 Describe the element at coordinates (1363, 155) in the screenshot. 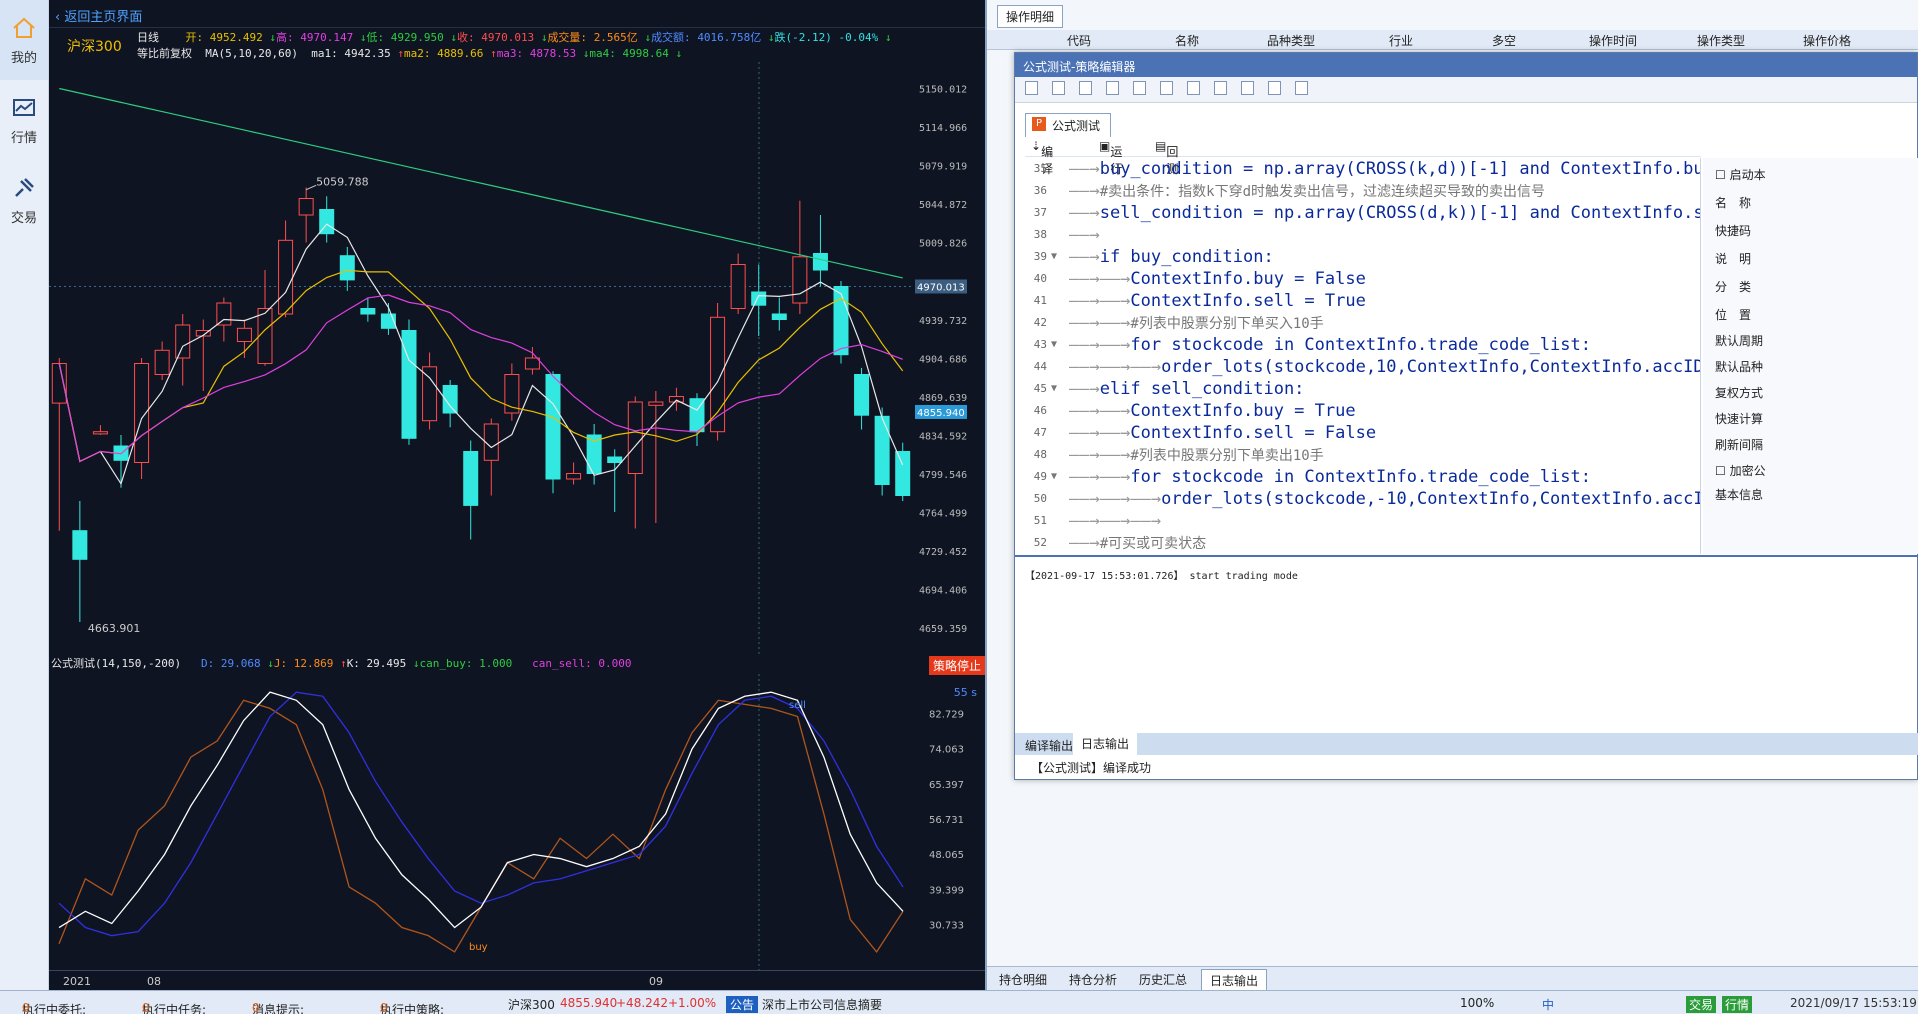

I see `editor-actions: ⇣ 编译 ▣ 运行 ▤ 回测` at that location.